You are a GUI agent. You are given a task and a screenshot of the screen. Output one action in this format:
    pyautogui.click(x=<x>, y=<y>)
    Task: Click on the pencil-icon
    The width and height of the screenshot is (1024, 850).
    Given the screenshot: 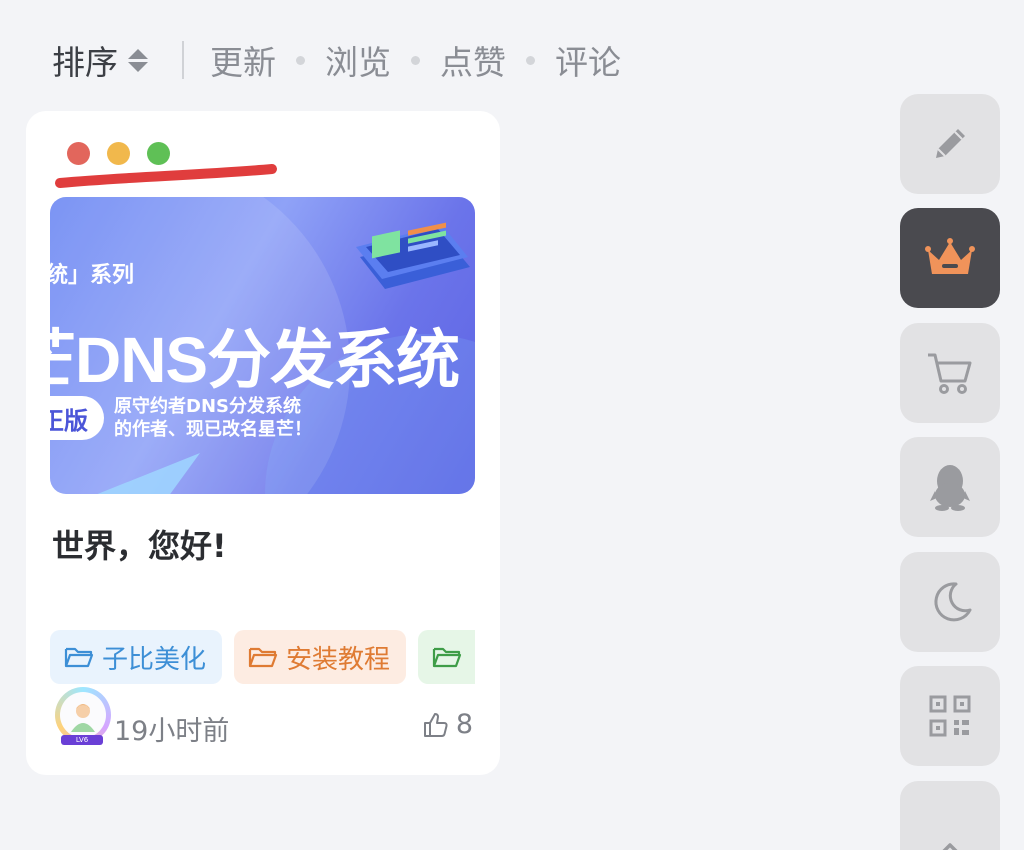 What is the action you would take?
    pyautogui.click(x=950, y=143)
    